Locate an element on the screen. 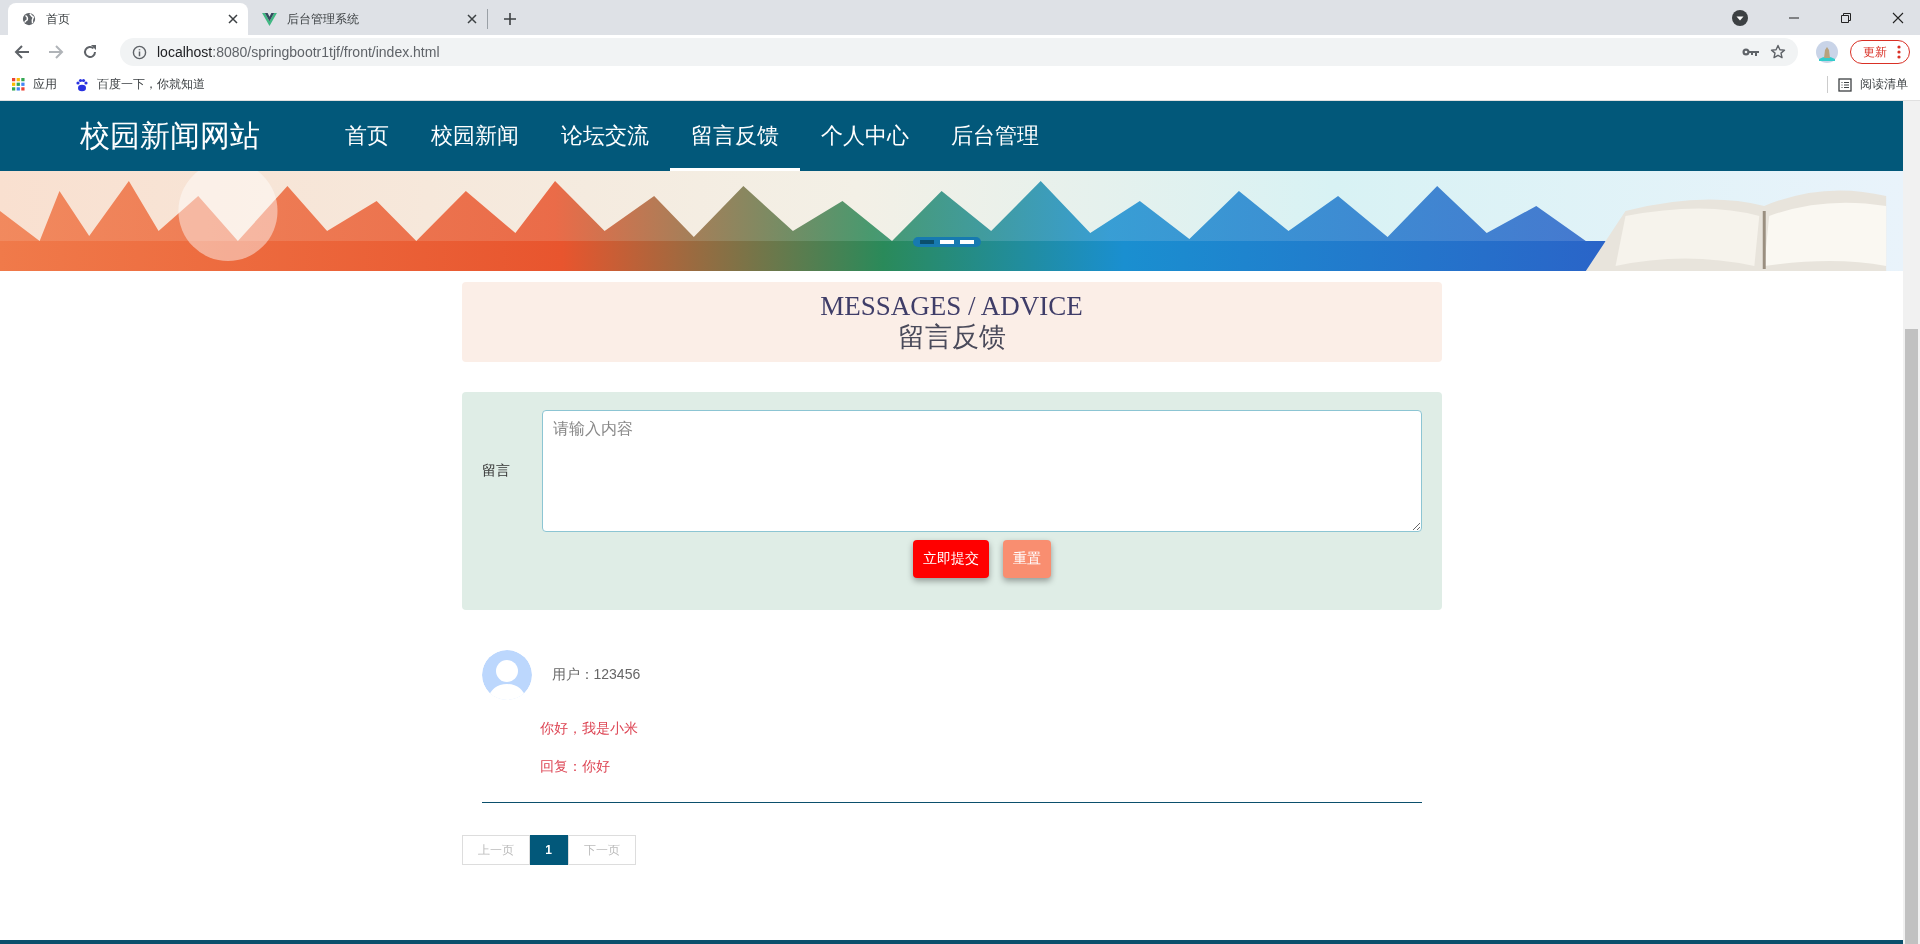  site-logo: 校园新闻网站 is located at coordinates (170, 136).